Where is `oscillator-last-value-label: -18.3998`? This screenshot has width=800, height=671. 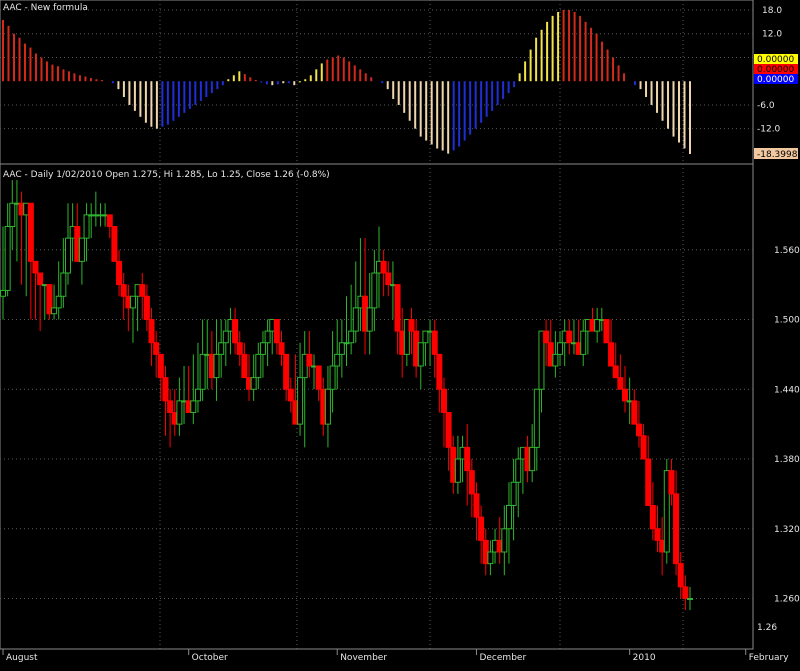 oscillator-last-value-label: -18.3998 is located at coordinates (777, 155).